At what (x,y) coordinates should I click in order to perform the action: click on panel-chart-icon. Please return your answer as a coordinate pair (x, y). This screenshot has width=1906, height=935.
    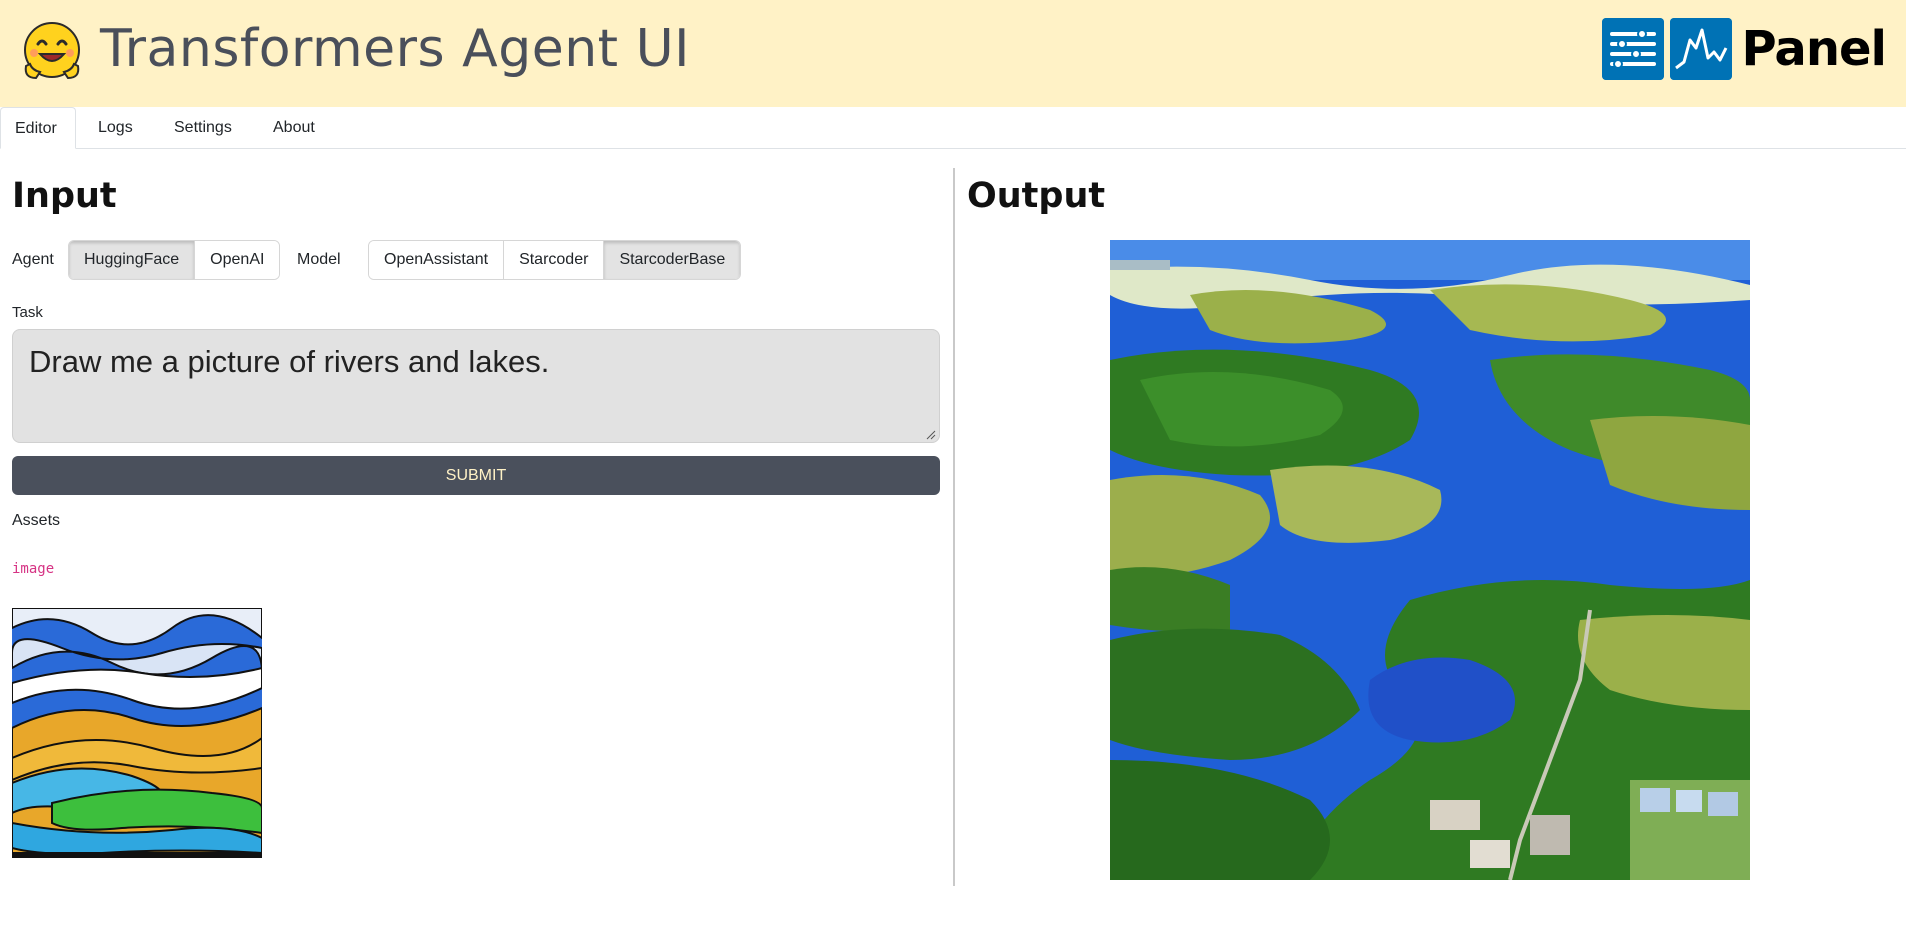
    Looking at the image, I should click on (1700, 49).